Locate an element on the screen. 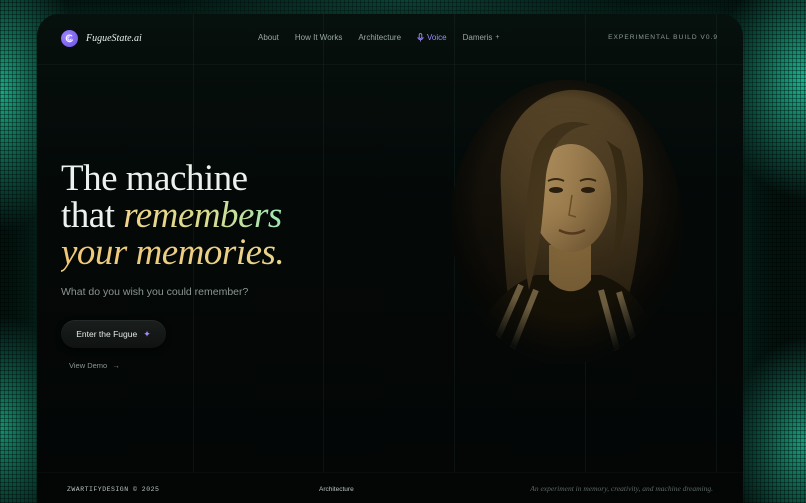  nav-item-about: About is located at coordinates (268, 37).